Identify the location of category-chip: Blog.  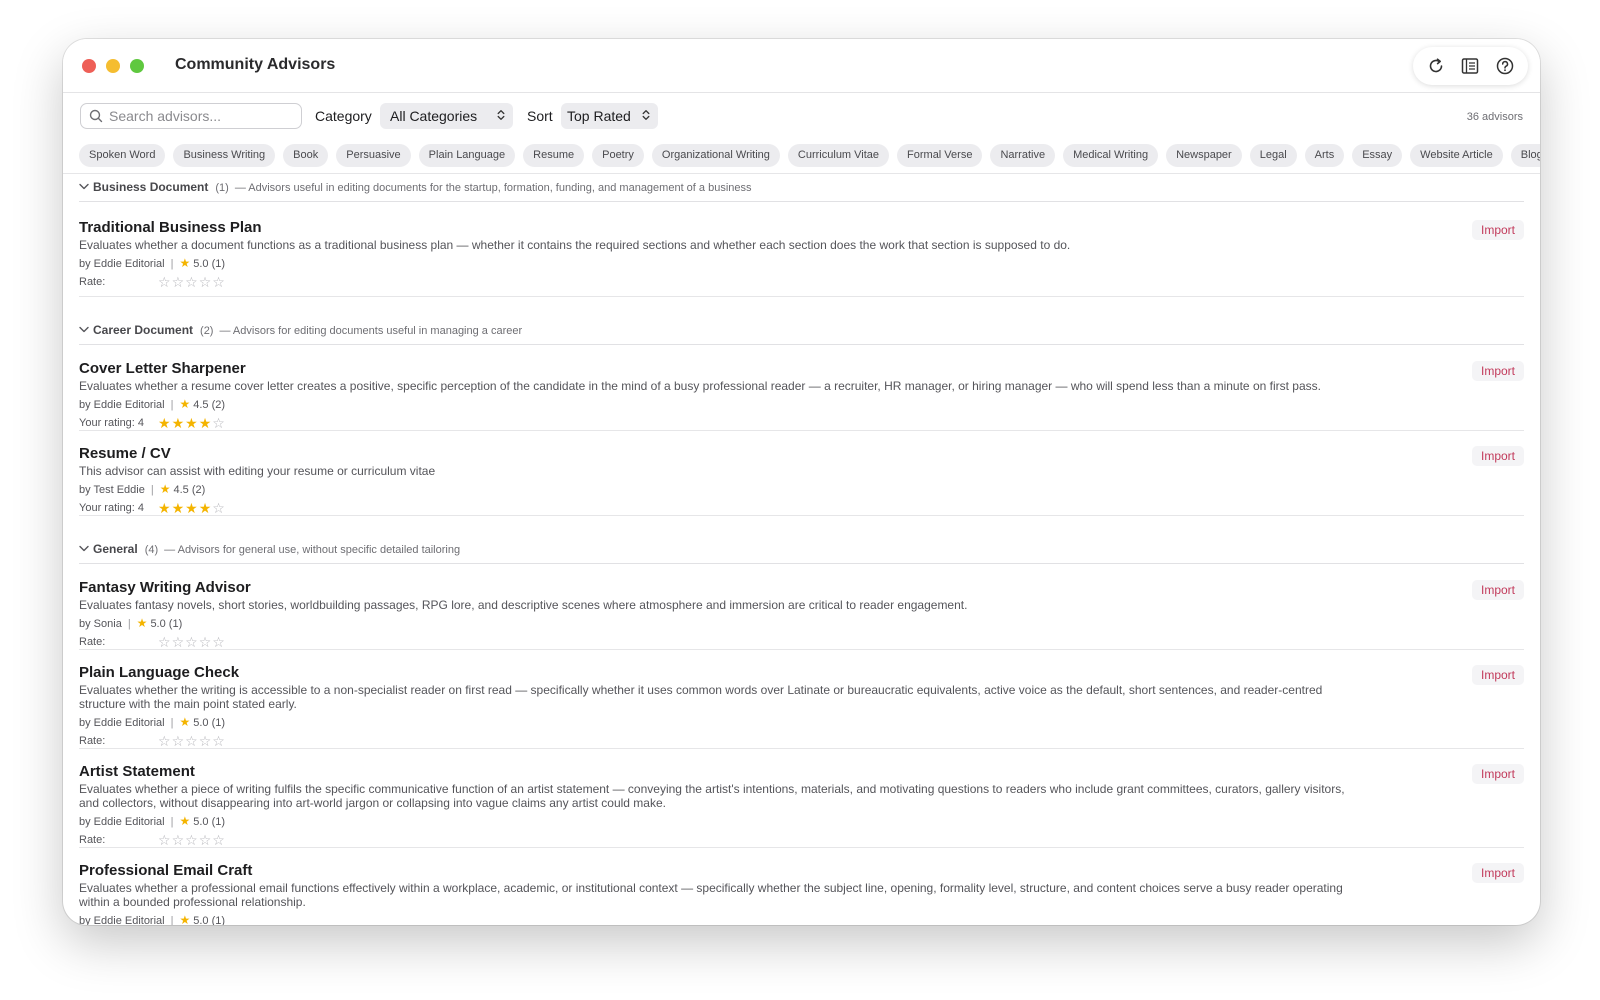
(1525, 155).